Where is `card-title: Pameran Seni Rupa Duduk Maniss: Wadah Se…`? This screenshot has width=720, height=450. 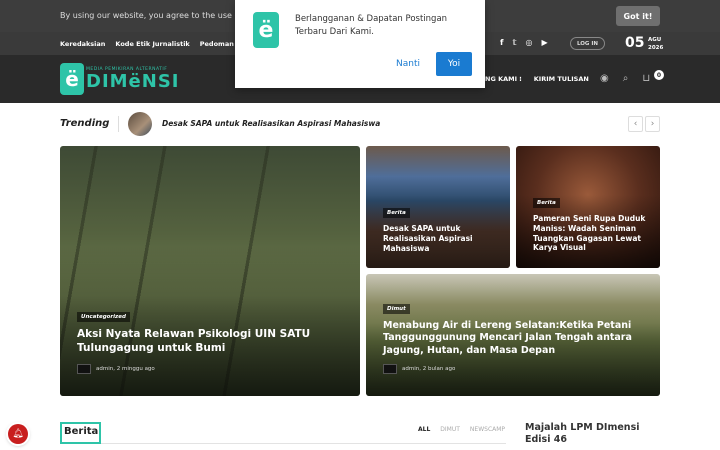 card-title: Pameran Seni Rupa Duduk Maniss: Wadah Se… is located at coordinates (594, 233).